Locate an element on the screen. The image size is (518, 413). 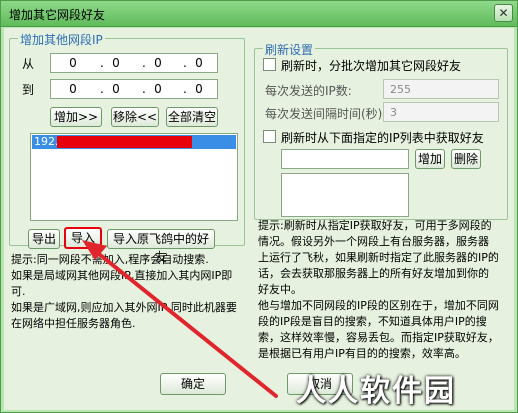
arrow-shaft is located at coordinates (185, 323).